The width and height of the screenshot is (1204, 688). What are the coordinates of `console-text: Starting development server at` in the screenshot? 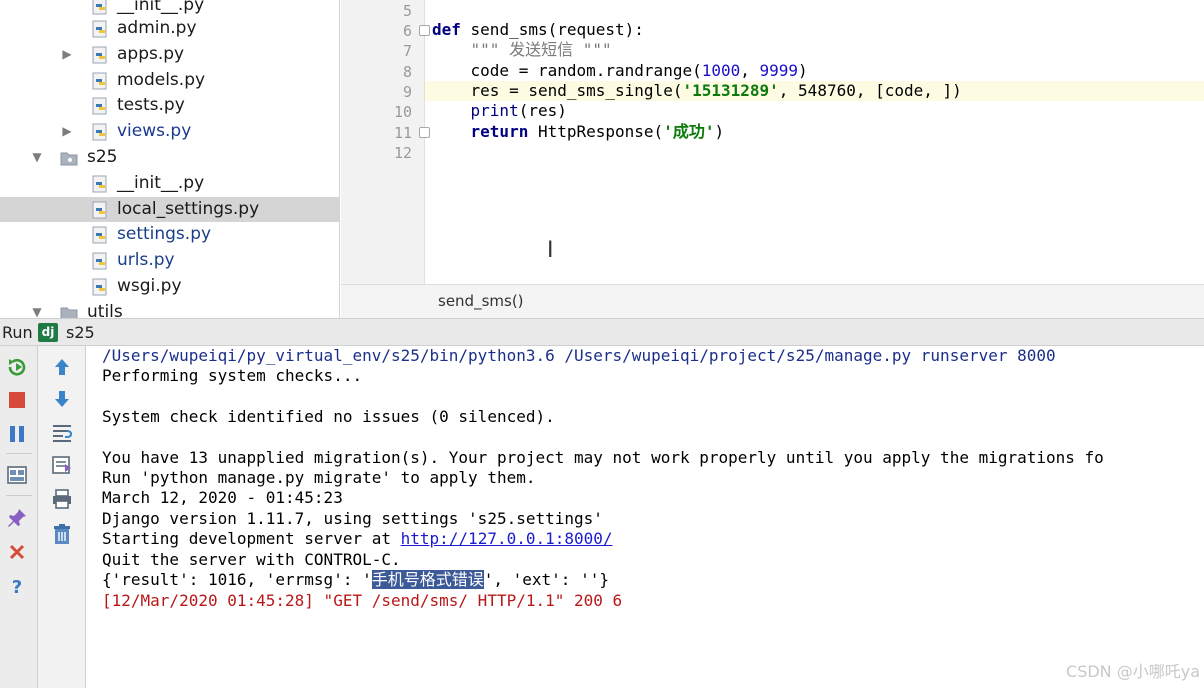 It's located at (251, 538).